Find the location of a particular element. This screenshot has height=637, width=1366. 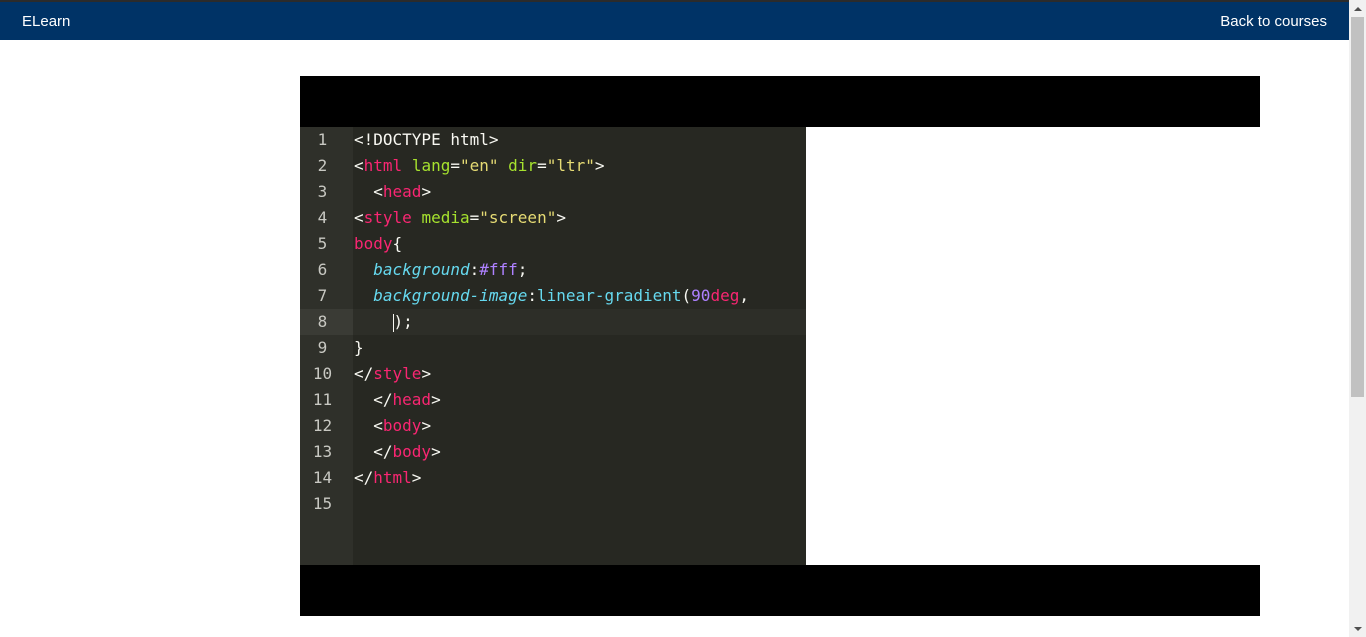

code-text: ); is located at coordinates (579, 322).